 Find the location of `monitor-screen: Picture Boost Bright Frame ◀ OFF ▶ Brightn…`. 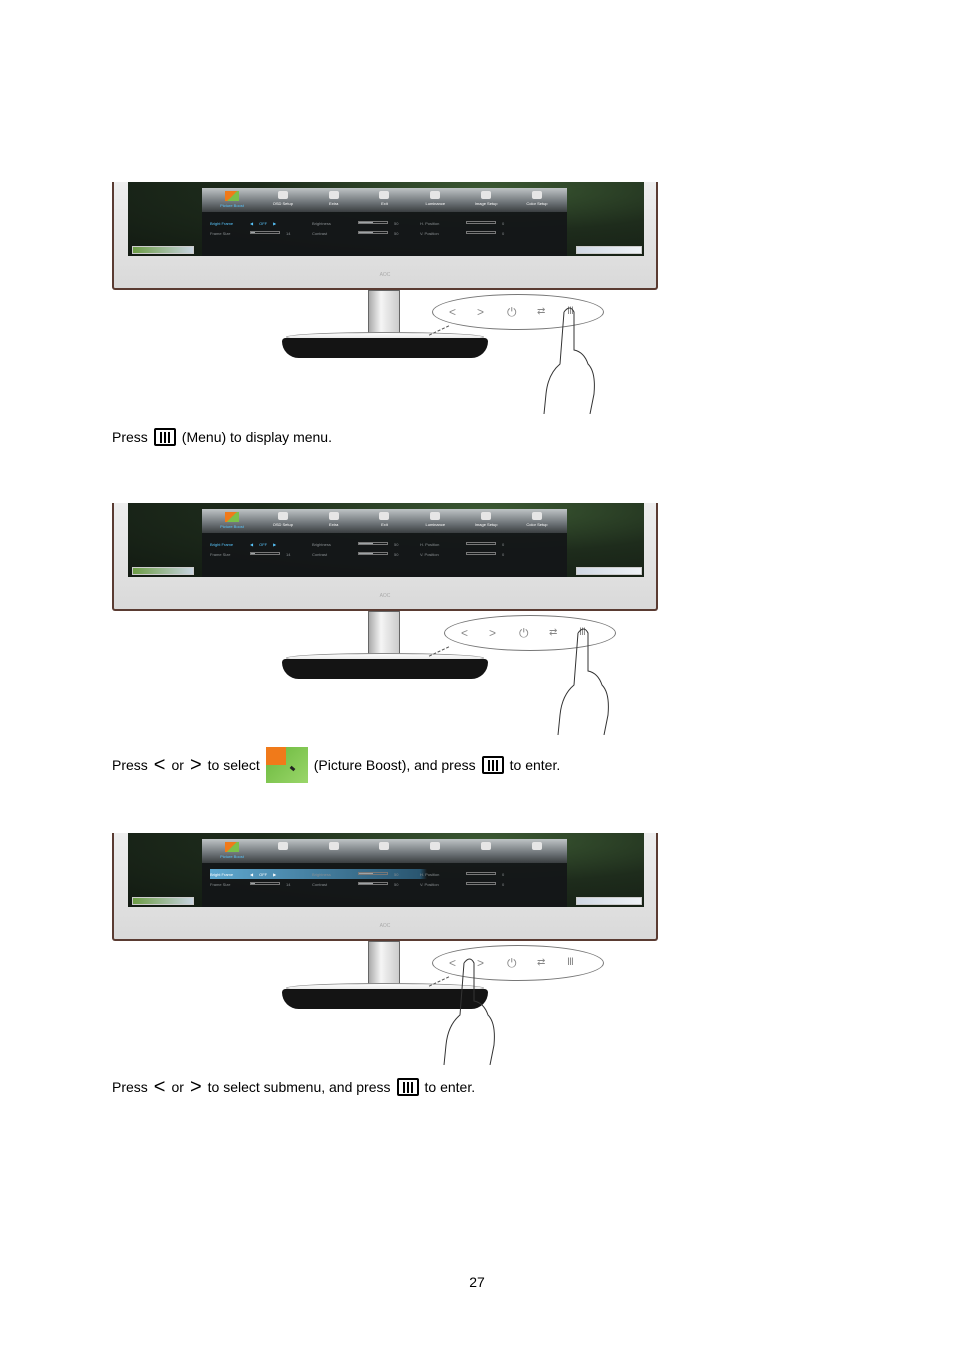

monitor-screen: Picture Boost Bright Frame ◀ OFF ▶ Brightn… is located at coordinates (386, 870).